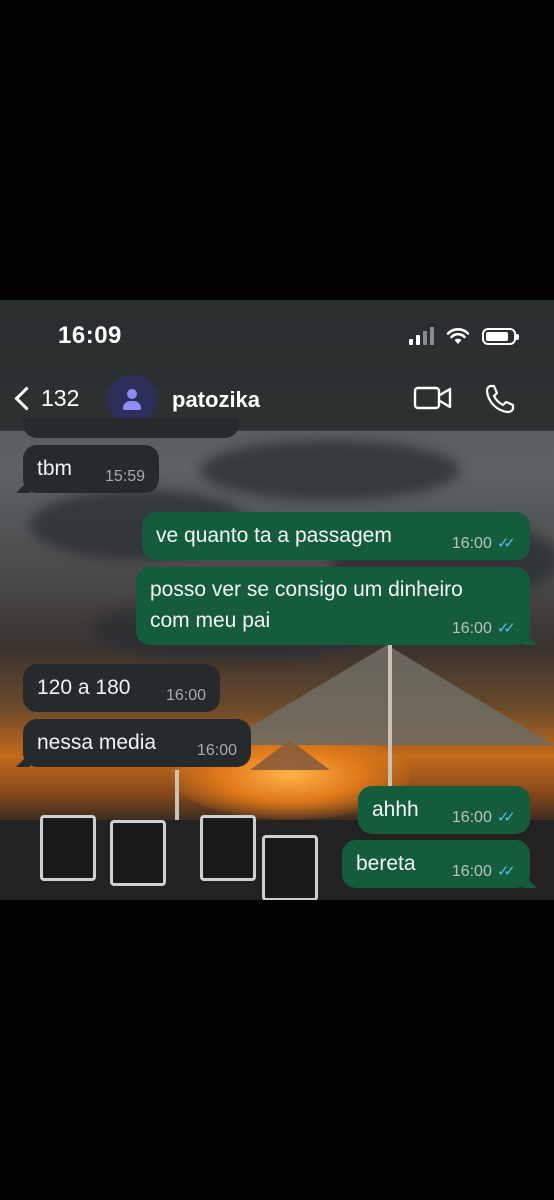 The width and height of the screenshot is (554, 1200). I want to click on back-button: 132, so click(45, 398).